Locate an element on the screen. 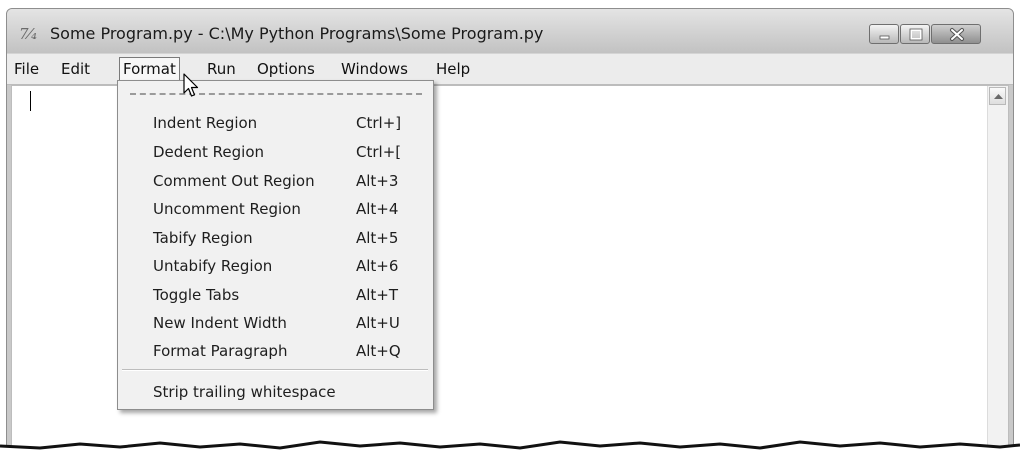 The image size is (1020, 473). menu-item-label: Dedent Region is located at coordinates (209, 152).